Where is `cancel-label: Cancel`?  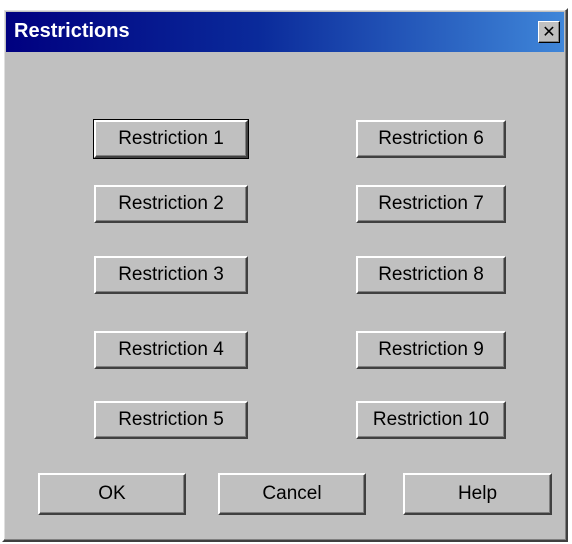 cancel-label: Cancel is located at coordinates (292, 493).